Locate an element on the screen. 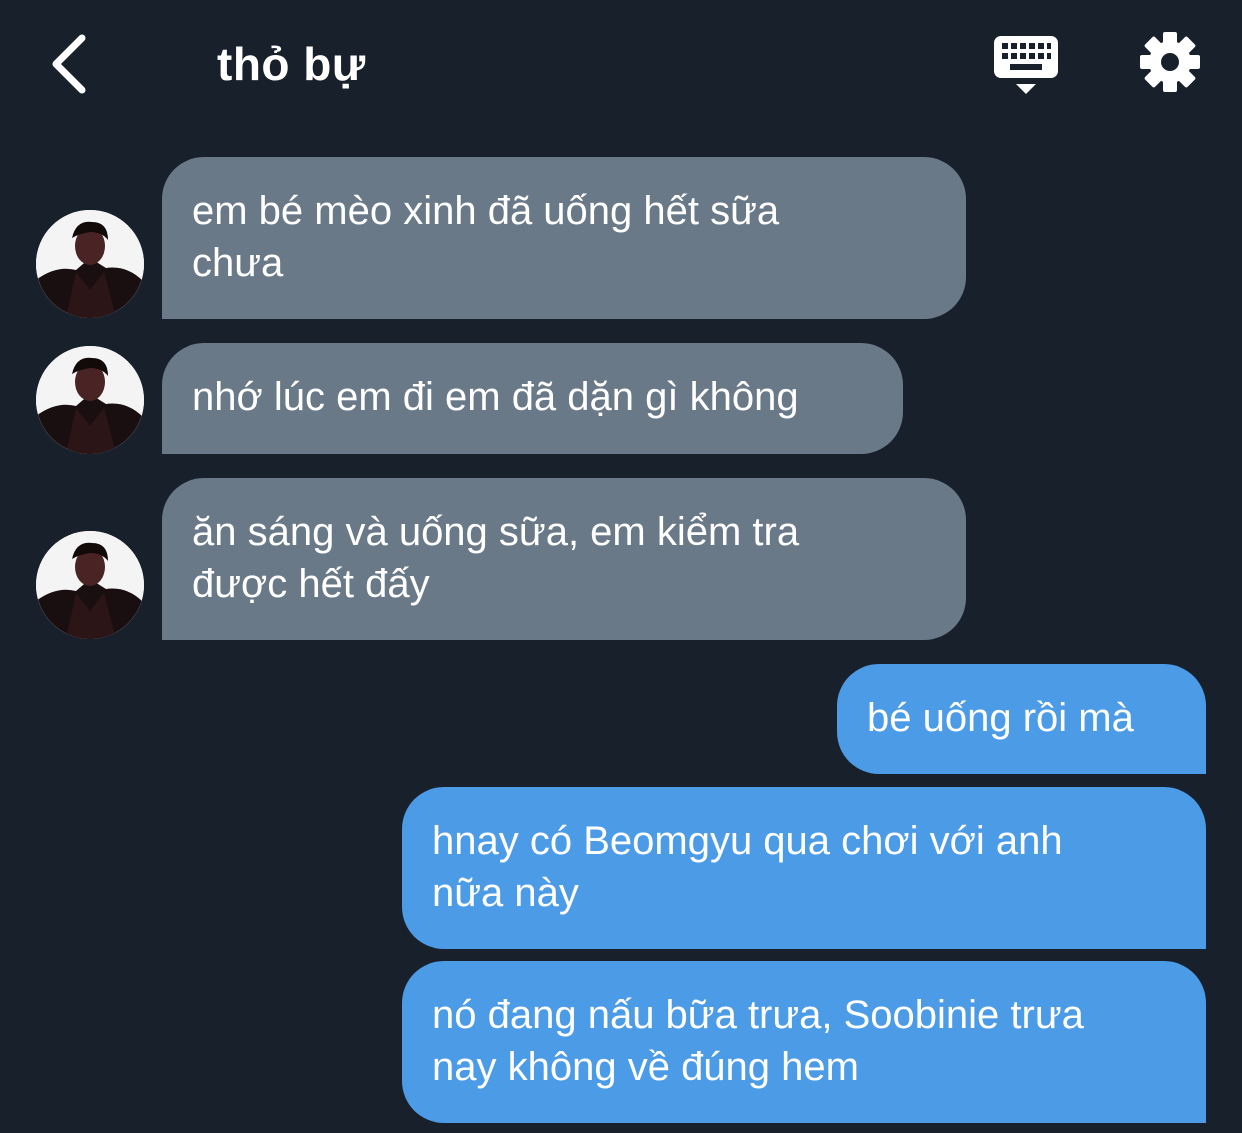 The image size is (1242, 1133). message-bubble-incoming: nhớ lúc em đi em đã dặn gì không is located at coordinates (532, 398).